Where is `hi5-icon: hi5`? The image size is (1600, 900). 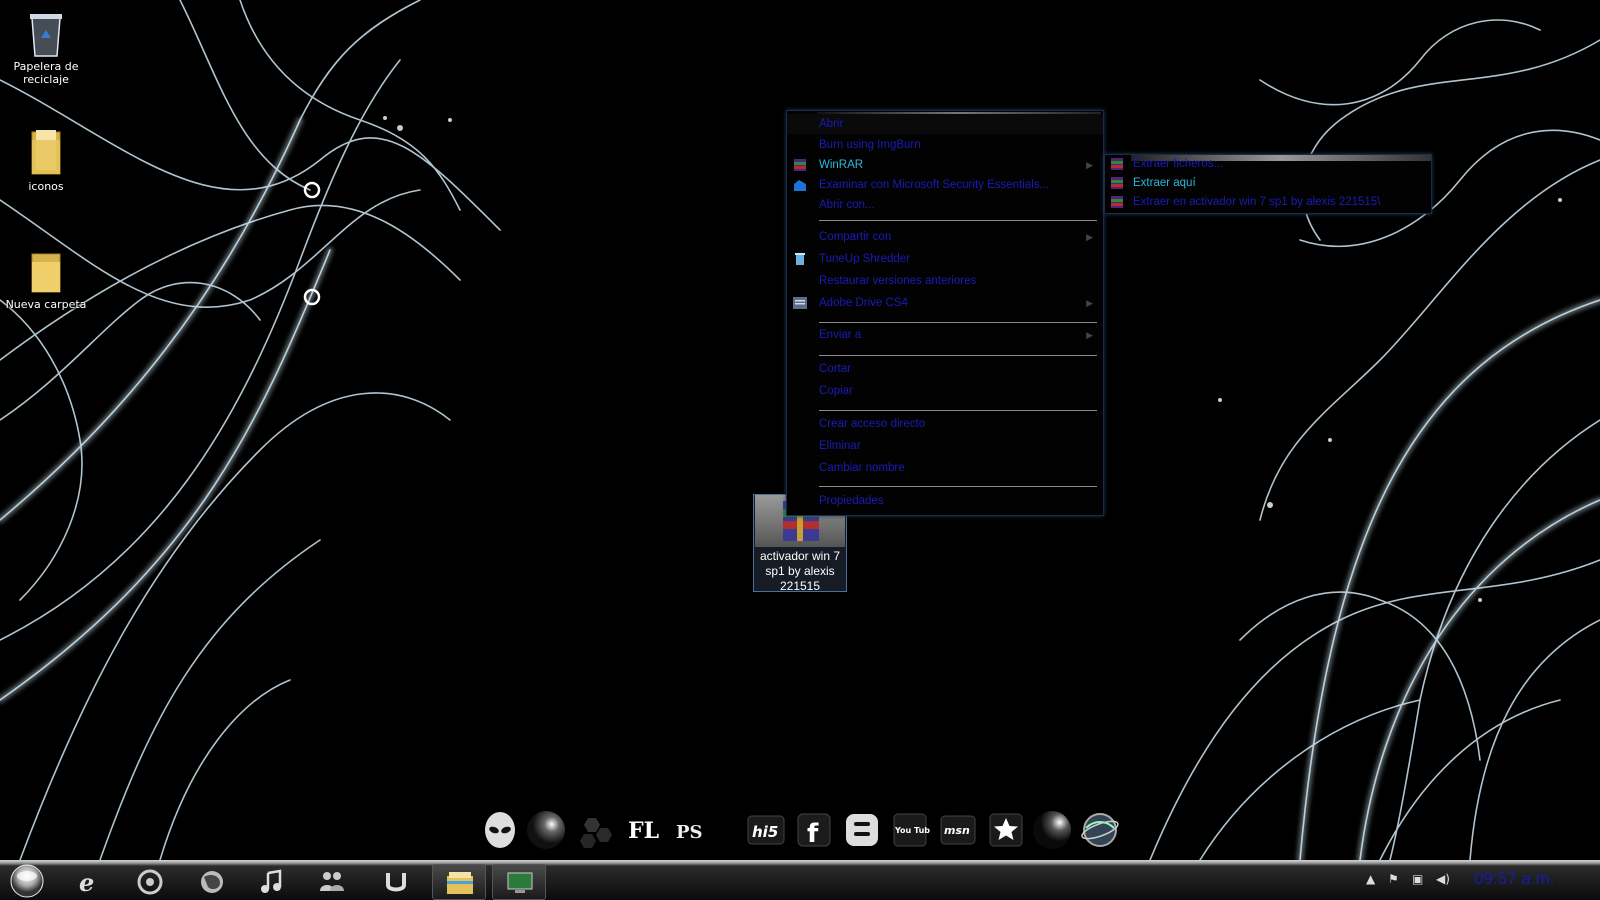
hi5-icon: hi5 is located at coordinates (766, 830).